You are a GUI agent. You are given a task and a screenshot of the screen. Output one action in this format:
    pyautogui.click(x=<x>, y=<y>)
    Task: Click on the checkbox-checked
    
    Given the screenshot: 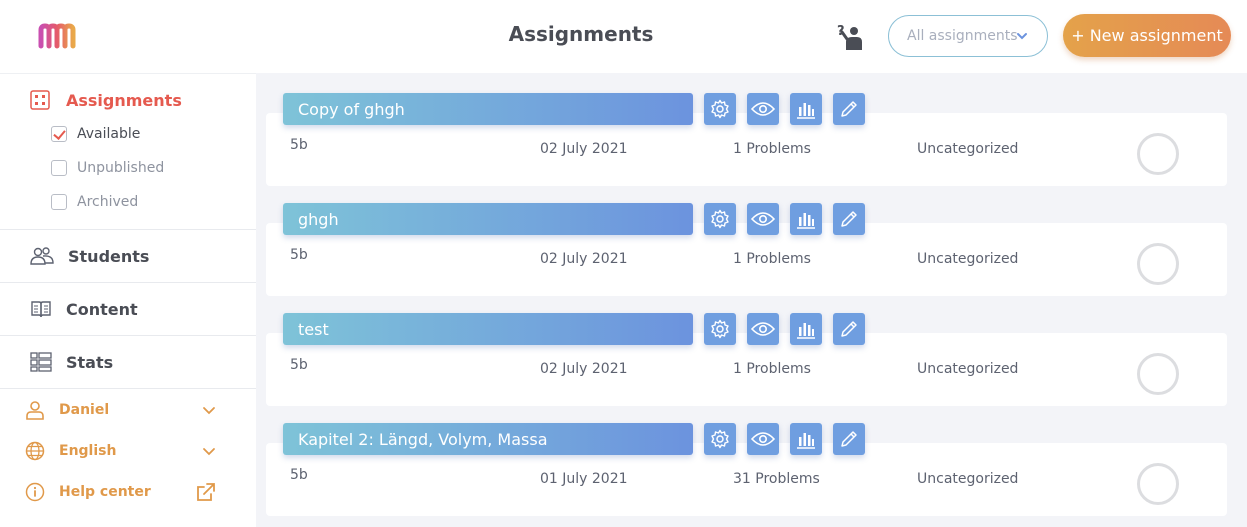 What is the action you would take?
    pyautogui.click(x=59, y=134)
    